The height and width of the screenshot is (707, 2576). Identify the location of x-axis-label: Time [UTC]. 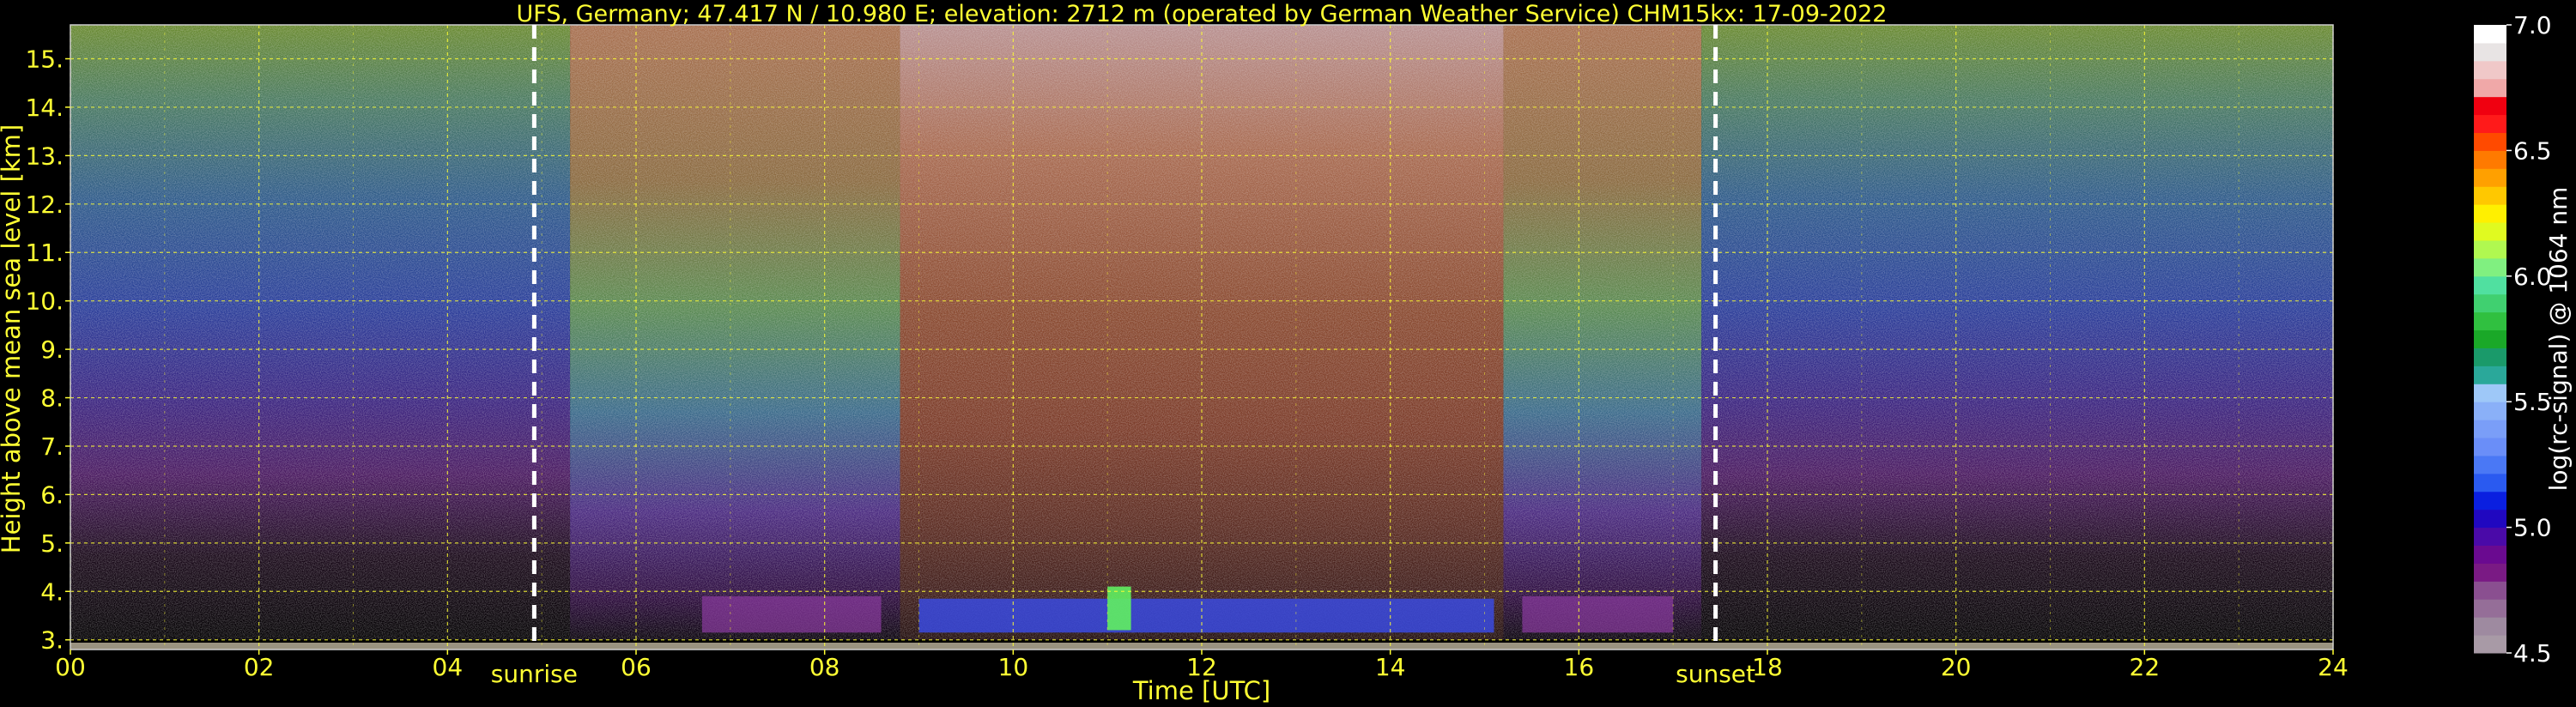
(1201, 690).